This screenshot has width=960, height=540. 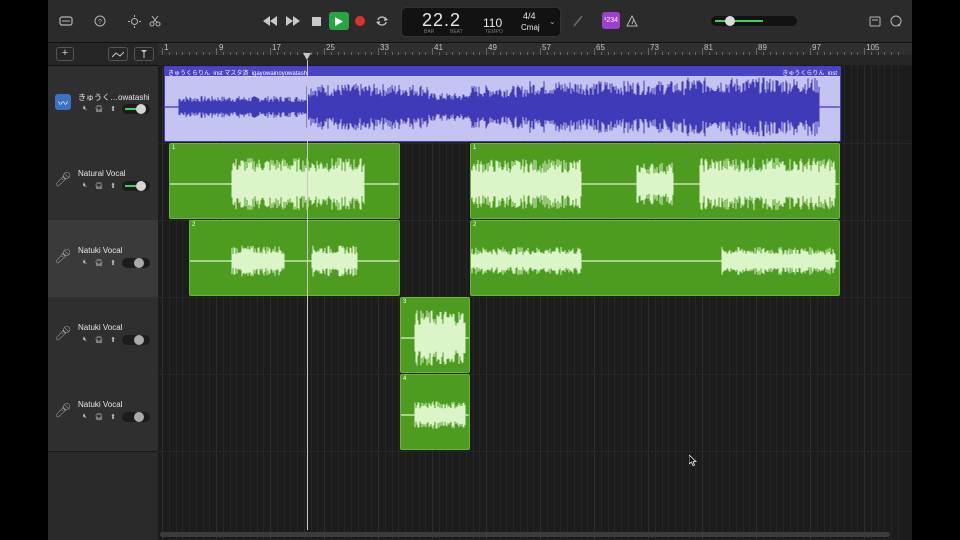 I want to click on play-button, so click(x=339, y=21).